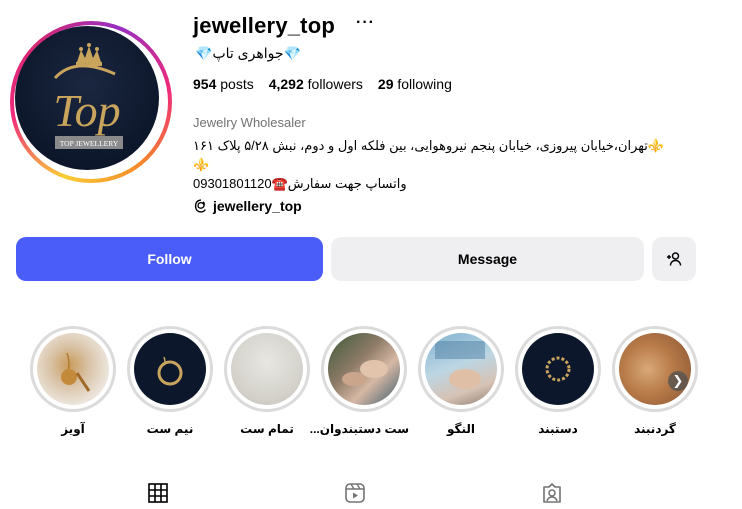 This screenshot has height=509, width=742. I want to click on crown-logo-icon: Top TOP JEWELLERY, so click(88, 96).